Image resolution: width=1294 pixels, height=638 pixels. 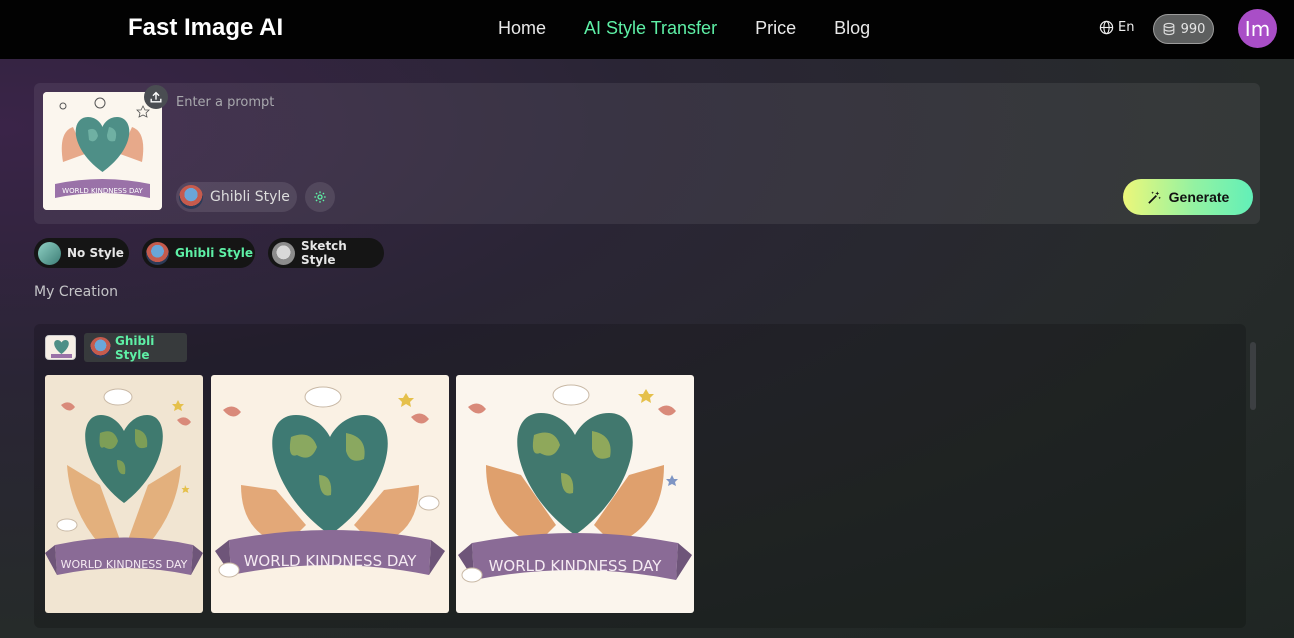 I want to click on prompt-input, so click(x=626, y=102).